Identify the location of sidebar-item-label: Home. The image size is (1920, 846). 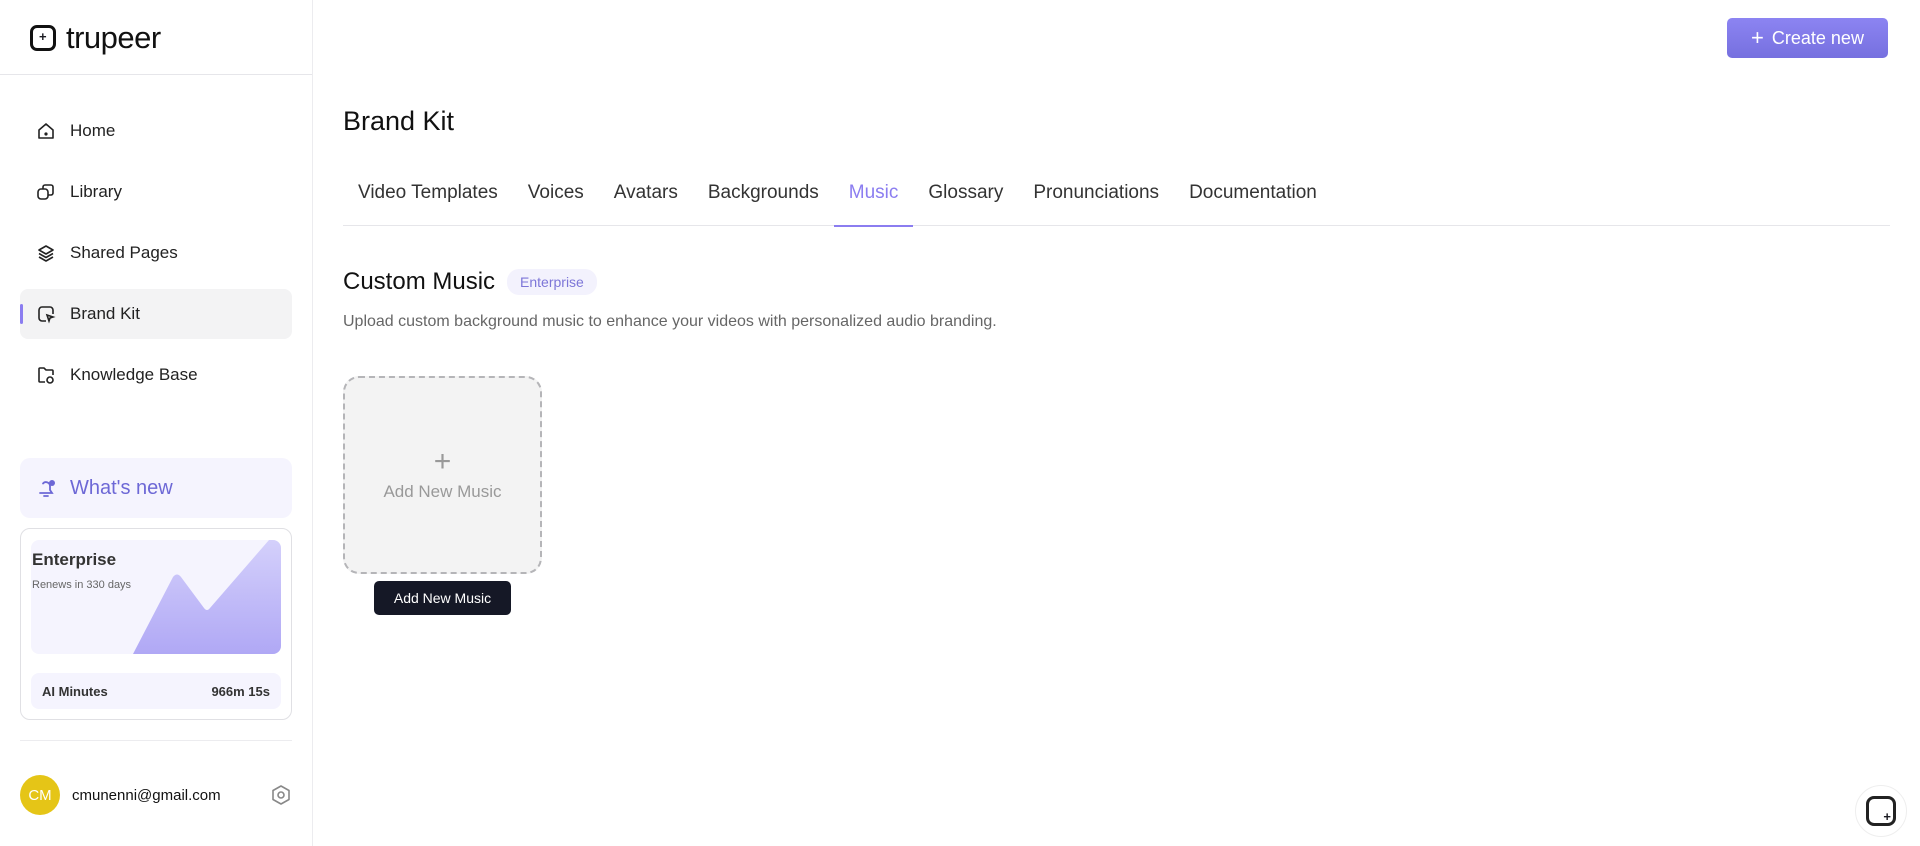
(93, 130).